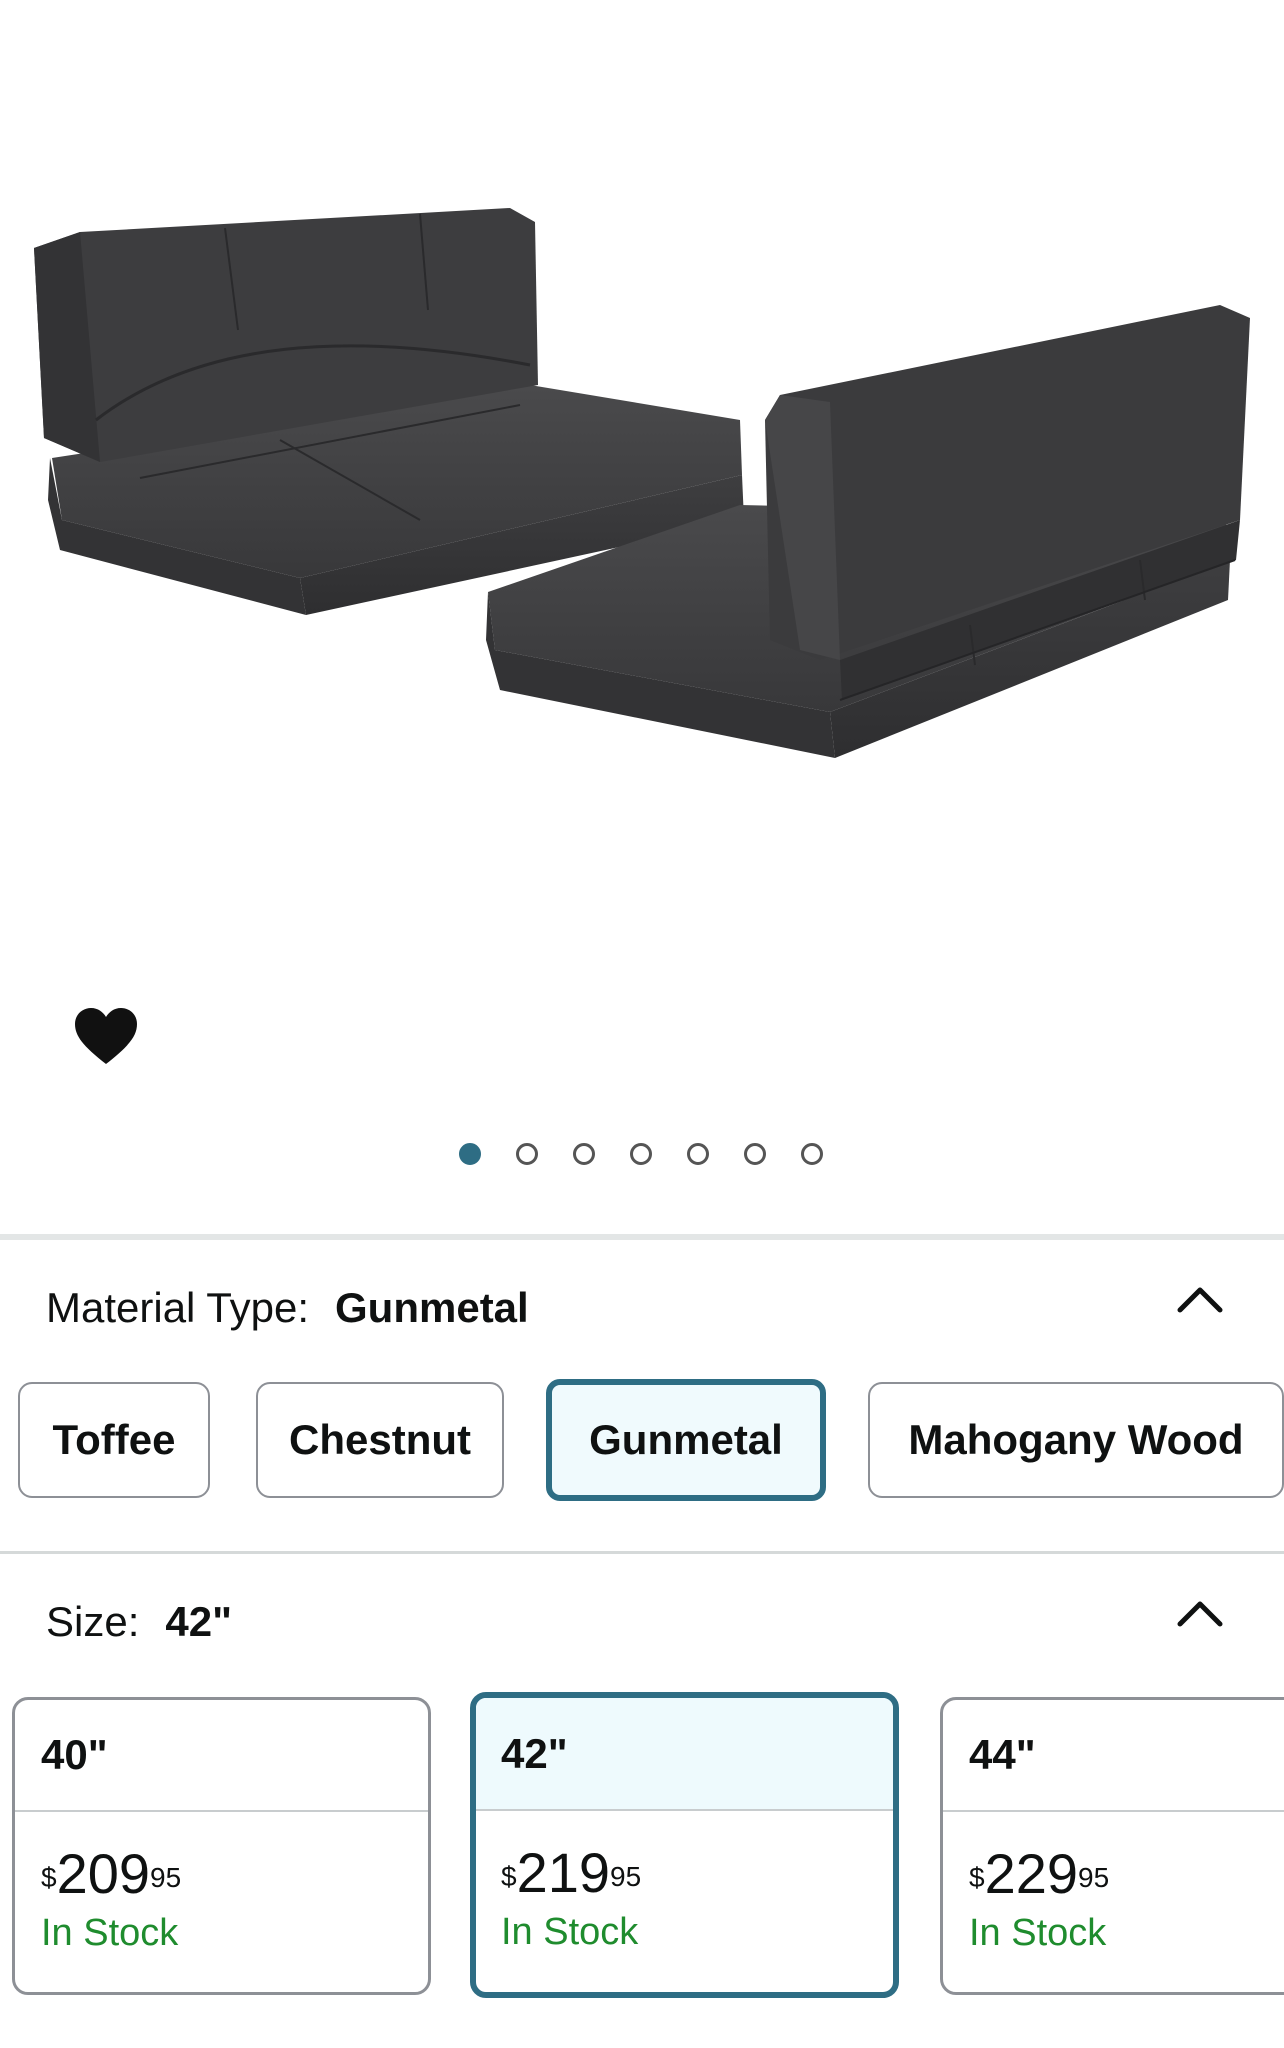  I want to click on material-type-header: Material Type: Gunmetal, so click(287, 1308).